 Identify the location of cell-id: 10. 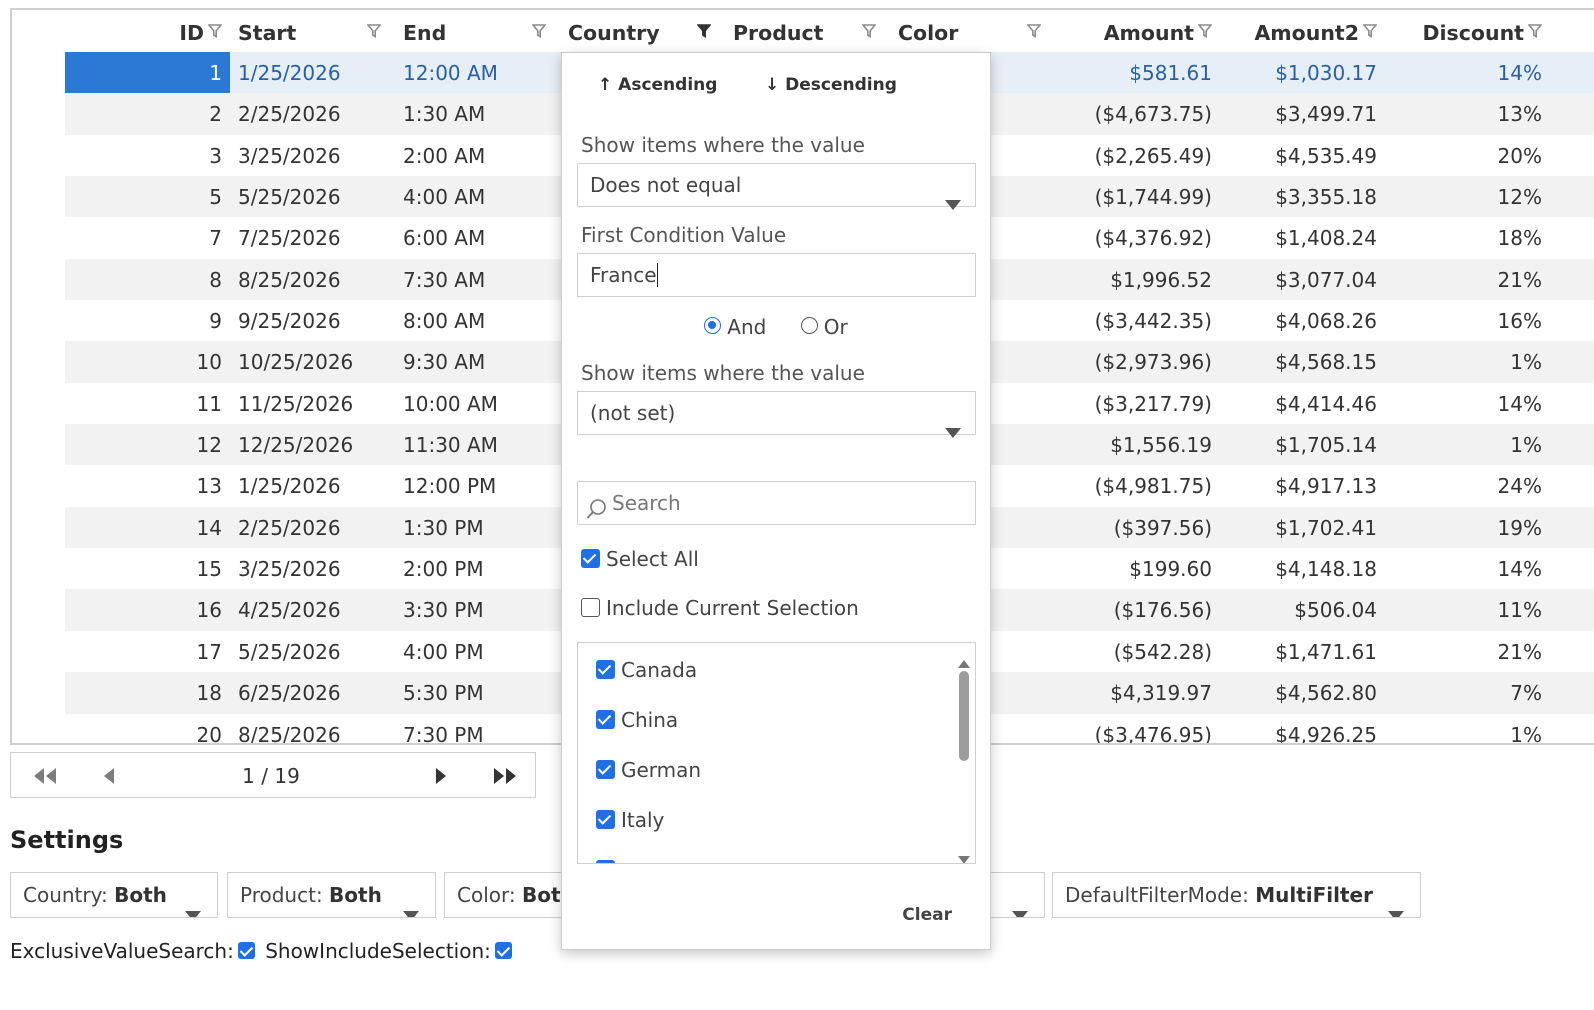
(147, 361).